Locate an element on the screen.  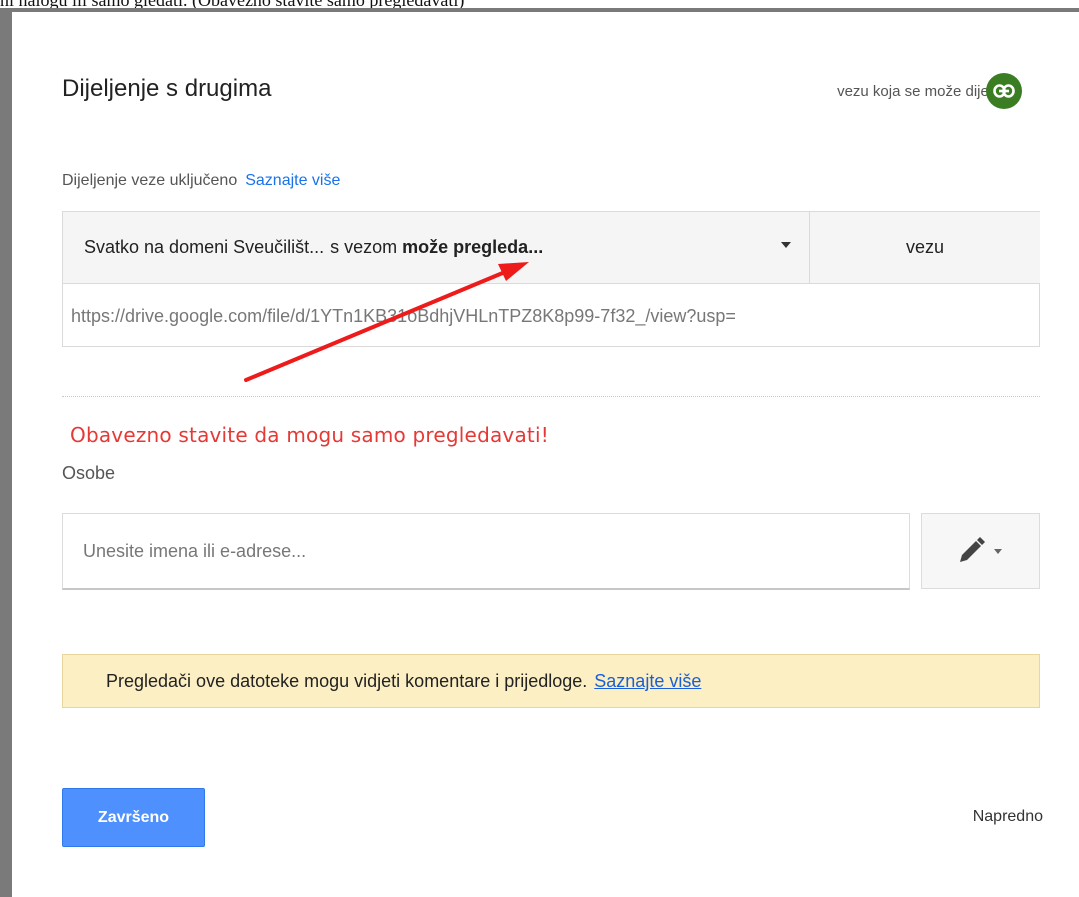
get-shareable-link-button is located at coordinates (1004, 91).